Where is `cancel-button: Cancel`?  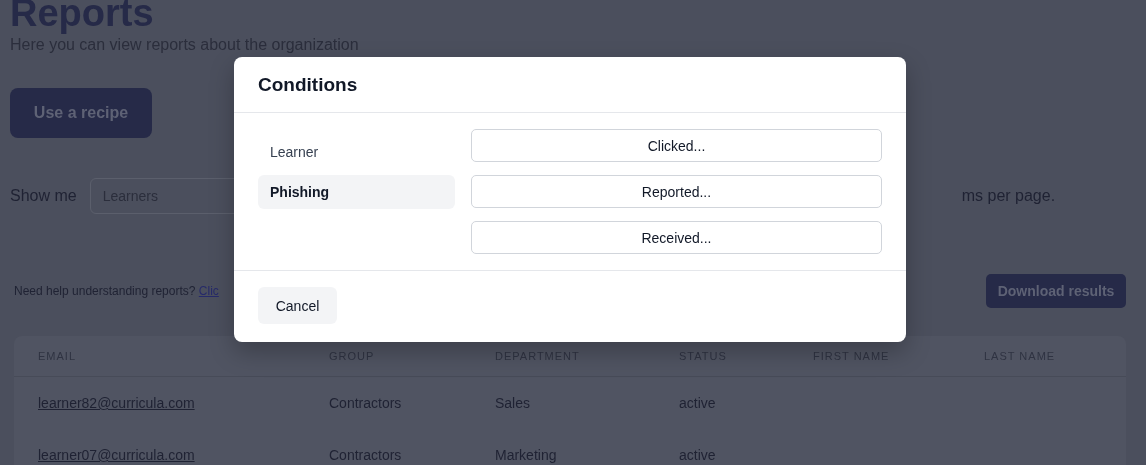 cancel-button: Cancel is located at coordinates (297, 305).